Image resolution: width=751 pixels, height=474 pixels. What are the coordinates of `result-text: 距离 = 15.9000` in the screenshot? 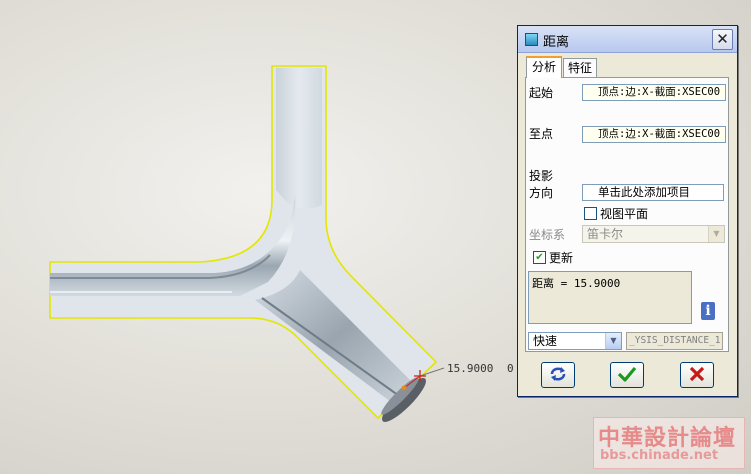 It's located at (576, 283).